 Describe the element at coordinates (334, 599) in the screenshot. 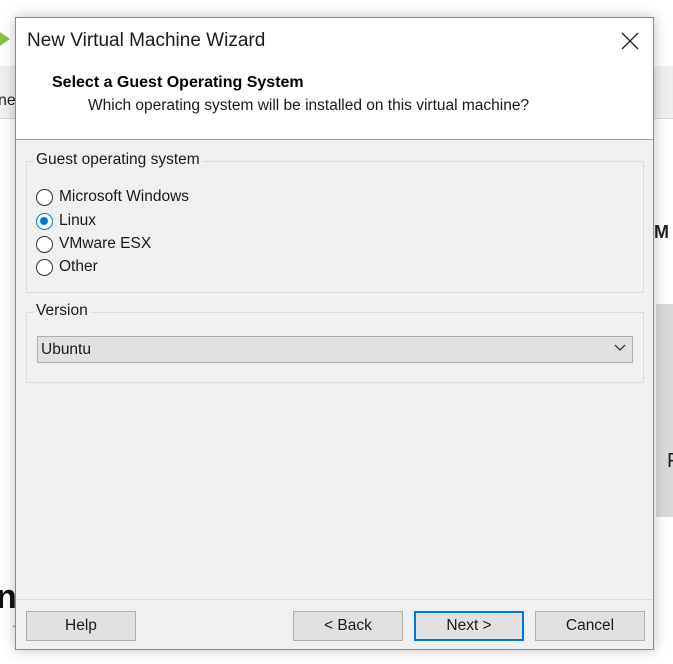

I see `footer-divider` at that location.